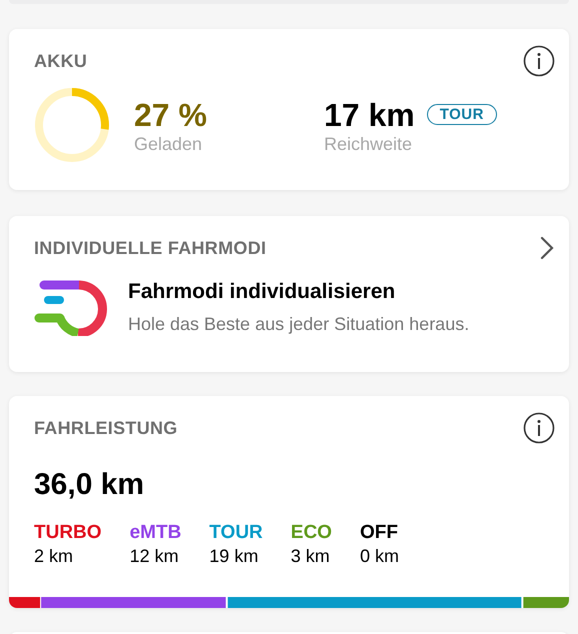 Image resolution: width=578 pixels, height=634 pixels. I want to click on ride-modes-logo-icon, so click(71, 307).